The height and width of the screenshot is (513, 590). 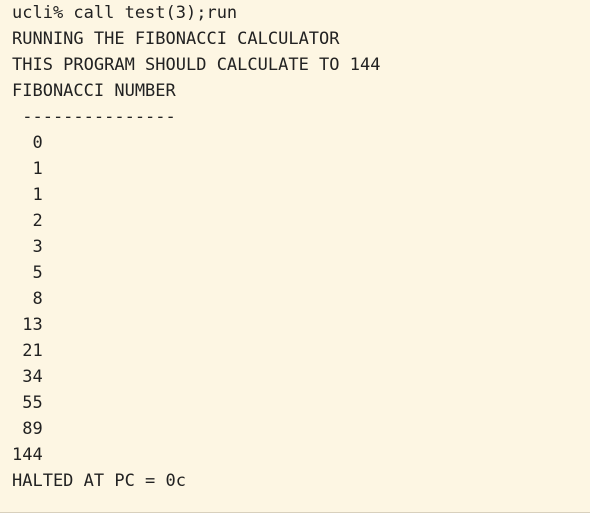 What do you see at coordinates (94, 91) in the screenshot?
I see `banner-line: FIBONACCI NUMBER` at bounding box center [94, 91].